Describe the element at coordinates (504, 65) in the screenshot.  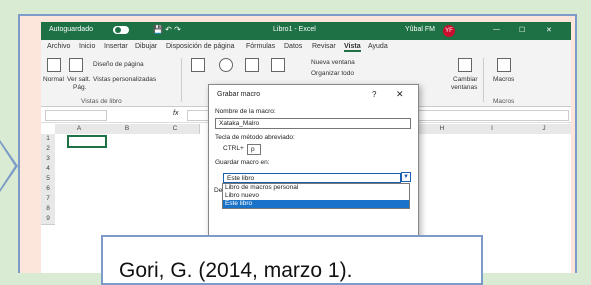
I see `macros-icon` at that location.